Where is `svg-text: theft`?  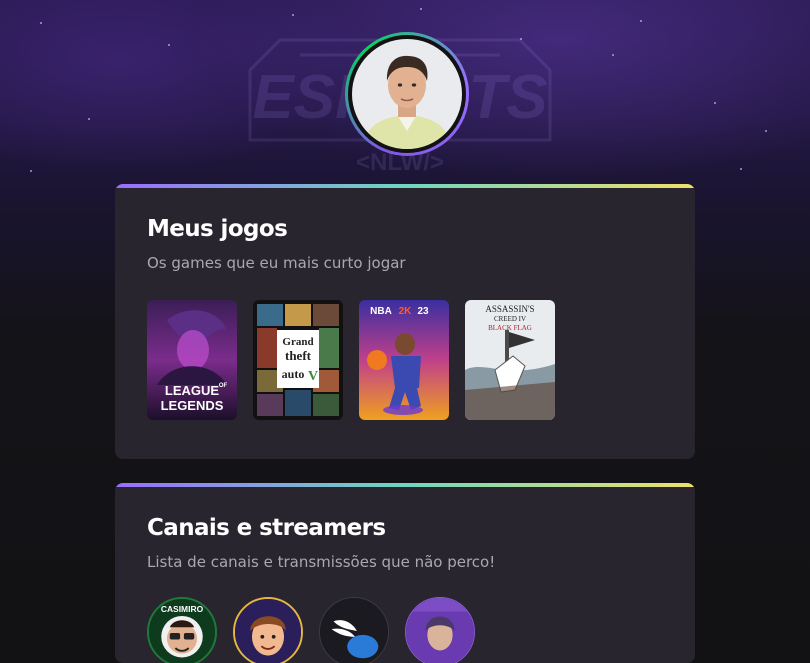 svg-text: theft is located at coordinates (298, 355).